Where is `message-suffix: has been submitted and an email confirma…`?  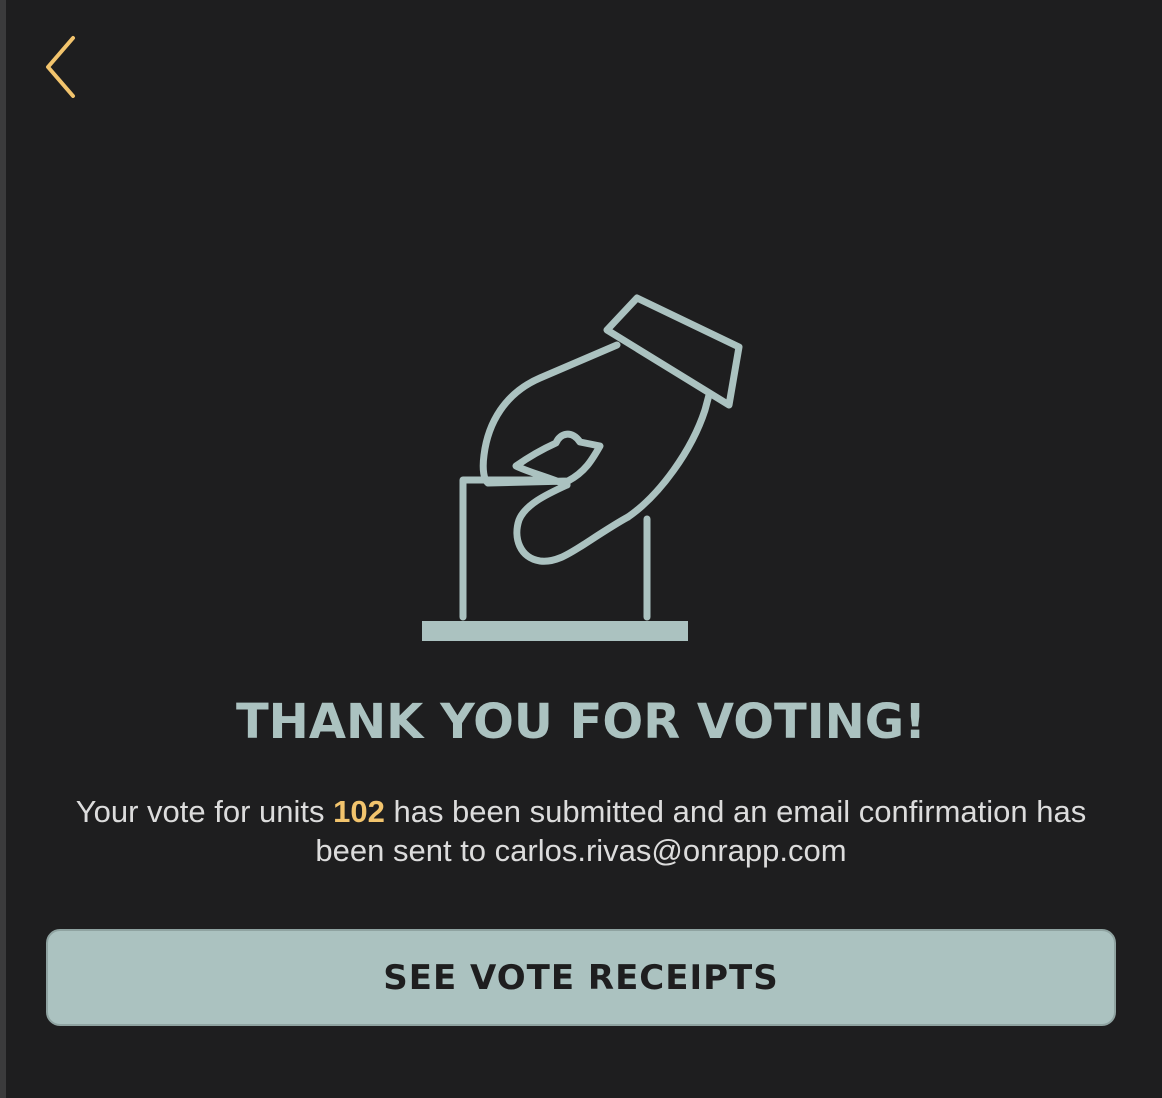 message-suffix: has been submitted and an email confirma… is located at coordinates (701, 831).